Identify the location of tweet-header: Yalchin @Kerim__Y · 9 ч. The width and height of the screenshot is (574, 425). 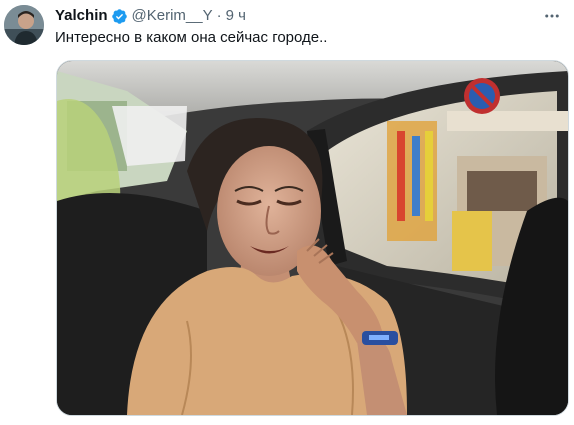
(150, 16).